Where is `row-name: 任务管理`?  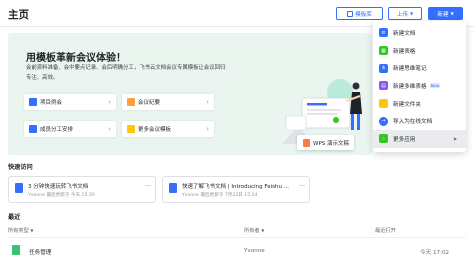 row-name: 任务管理 is located at coordinates (40, 252).